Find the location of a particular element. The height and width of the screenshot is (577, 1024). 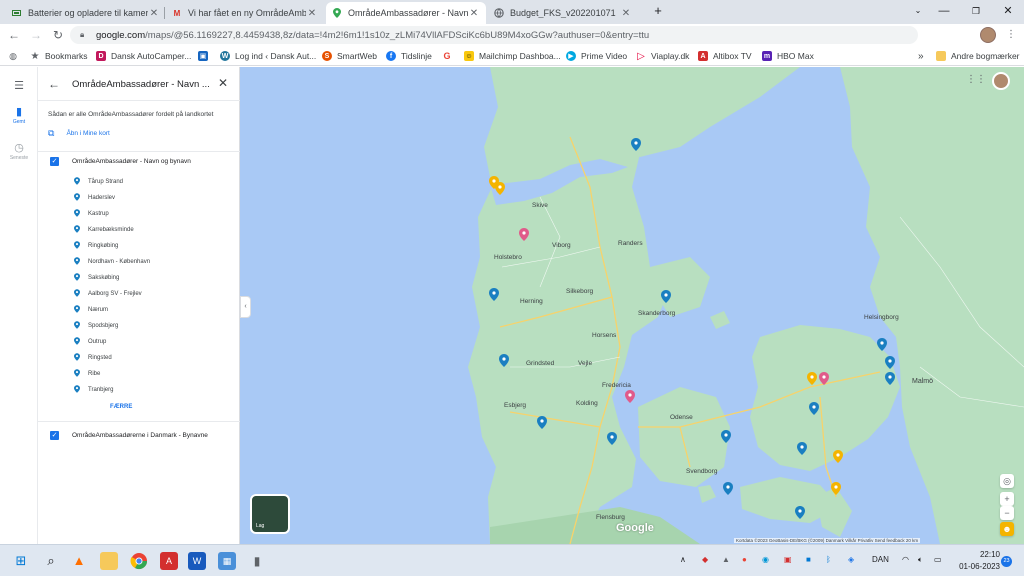

back-arrow-icon: ← is located at coordinates (54, 84).